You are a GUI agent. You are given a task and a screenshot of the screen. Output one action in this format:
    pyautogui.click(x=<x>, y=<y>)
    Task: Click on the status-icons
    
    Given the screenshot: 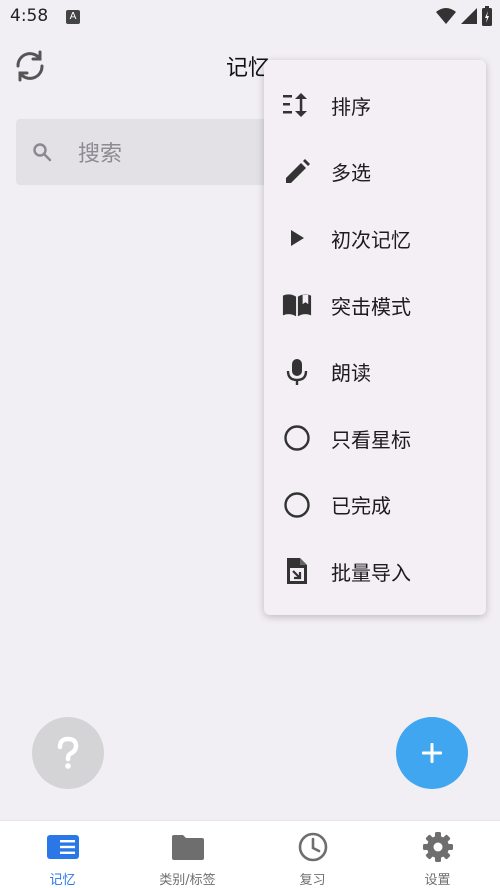 What is the action you would take?
    pyautogui.click(x=464, y=16)
    